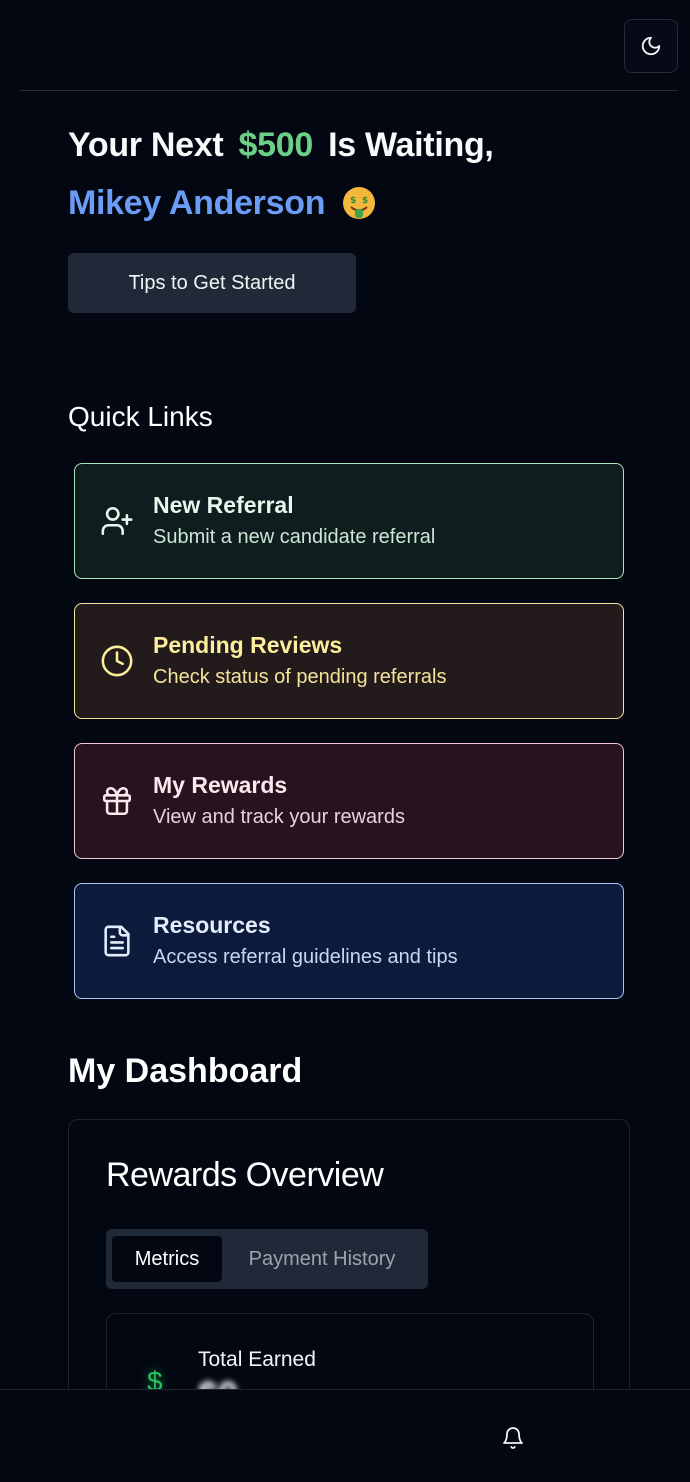  What do you see at coordinates (146, 145) in the screenshot?
I see `headline-prefix: Your Next` at bounding box center [146, 145].